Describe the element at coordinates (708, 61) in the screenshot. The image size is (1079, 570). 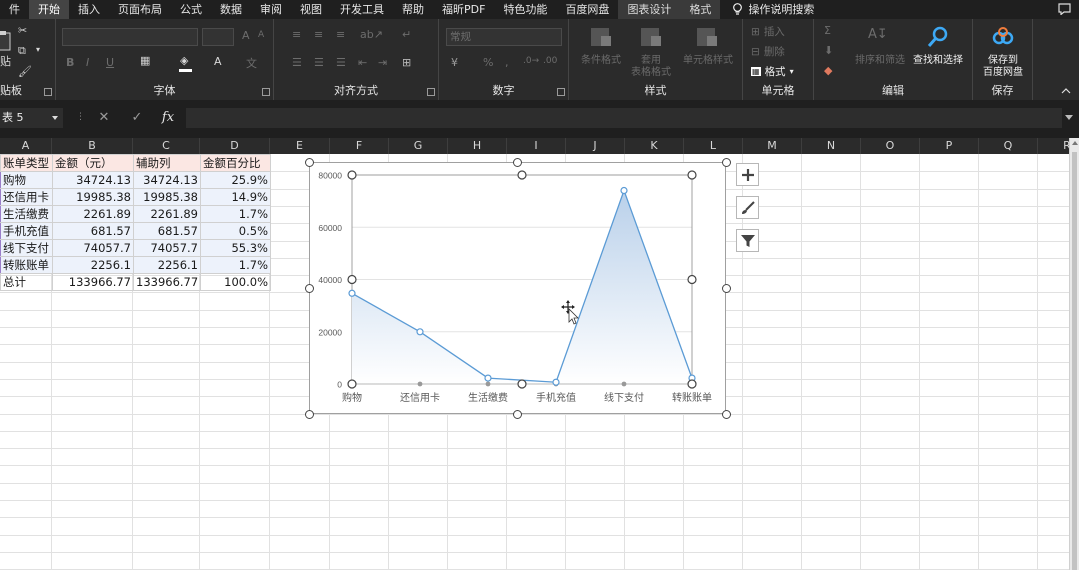
I see `cell-styles-label: 单元格样式` at that location.